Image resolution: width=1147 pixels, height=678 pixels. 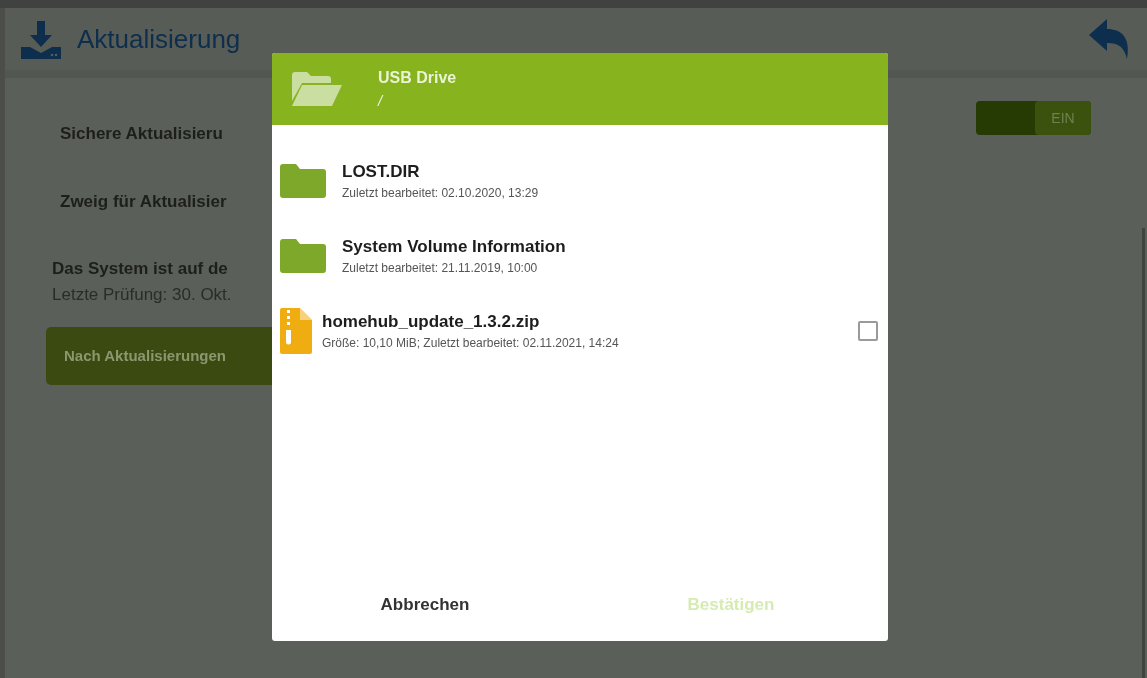 I want to click on file-name: System Volume Information, so click(x=454, y=246).